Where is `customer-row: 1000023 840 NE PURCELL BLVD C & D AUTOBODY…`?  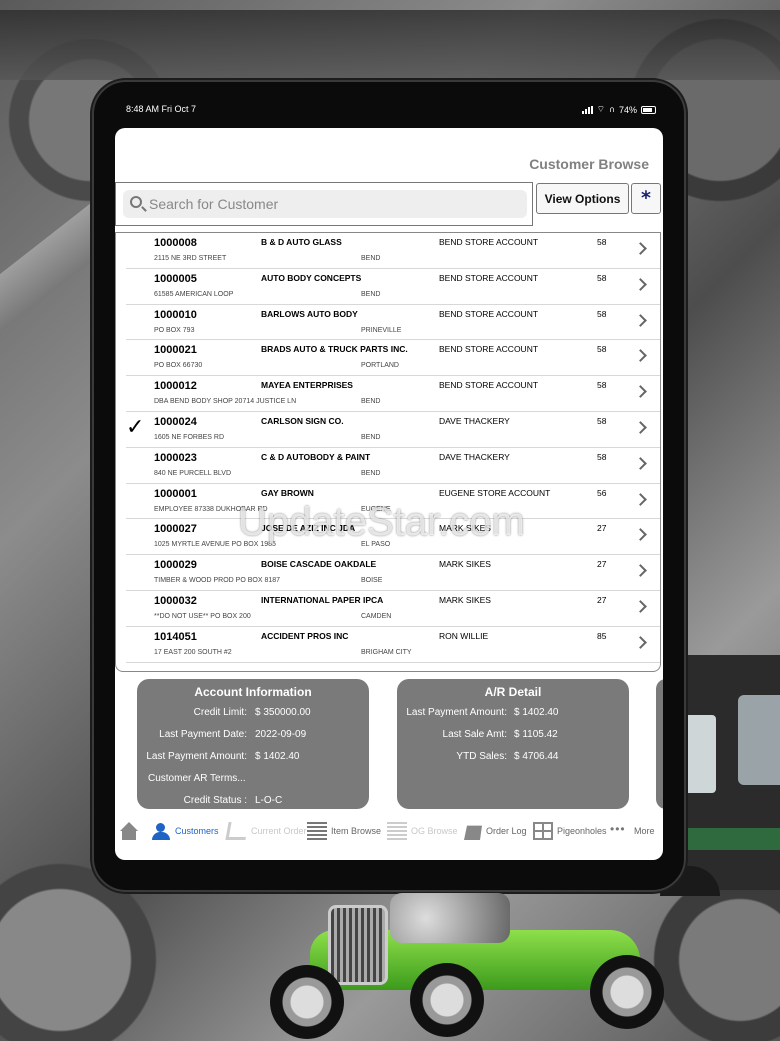 customer-row: 1000023 840 NE PURCELL BLVD C & D AUTOBODY… is located at coordinates (393, 466).